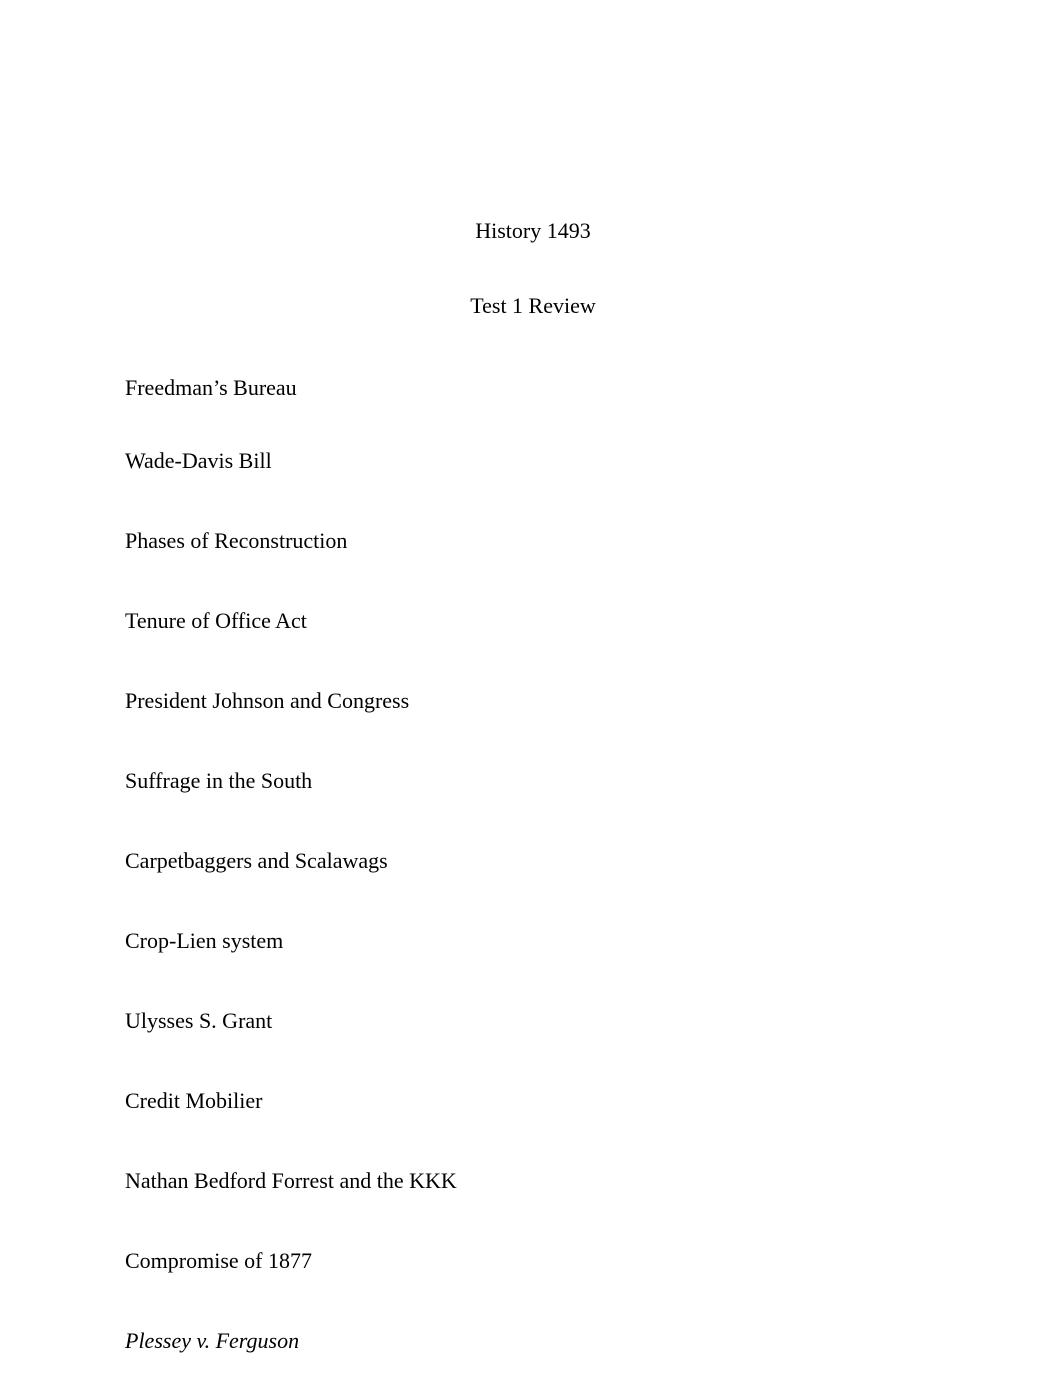 The height and width of the screenshot is (1377, 1062). I want to click on list-item: Credit Mobilier, so click(194, 1100).